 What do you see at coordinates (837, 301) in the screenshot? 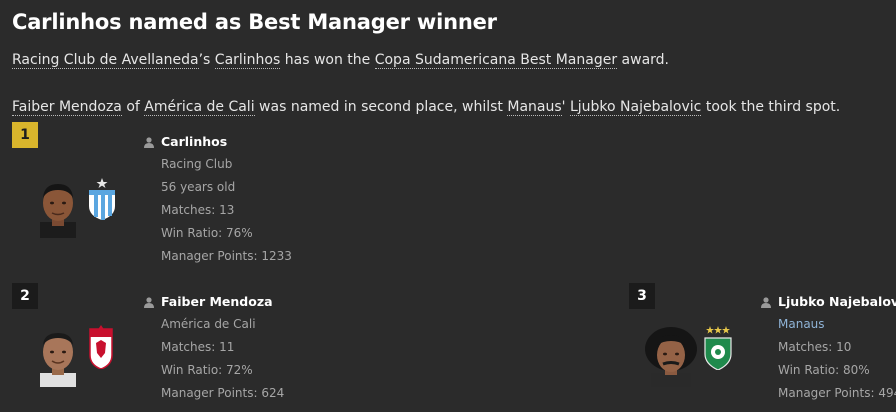
I see `manager-name: Ljubko Najebalovic` at bounding box center [837, 301].